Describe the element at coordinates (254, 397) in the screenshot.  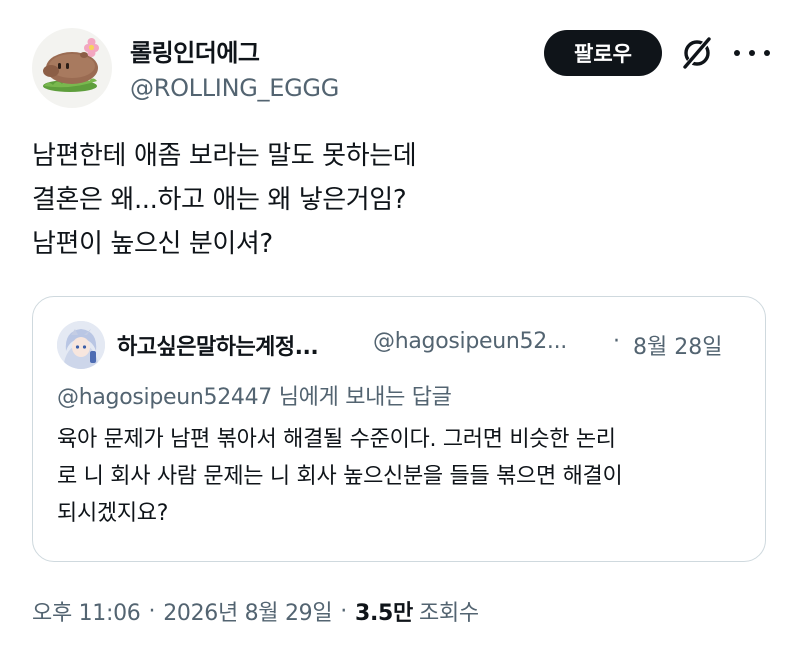
I see `quoted-reply-to: @hagosipeun52447 님에게 보내는 답글` at that location.